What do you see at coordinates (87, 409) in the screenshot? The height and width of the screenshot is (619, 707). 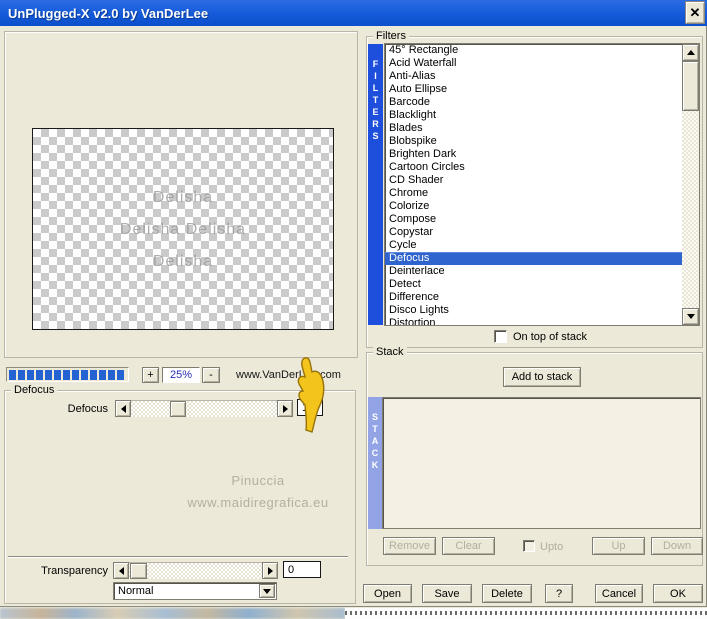 I see `defocus-slider-label: Defocus` at bounding box center [87, 409].